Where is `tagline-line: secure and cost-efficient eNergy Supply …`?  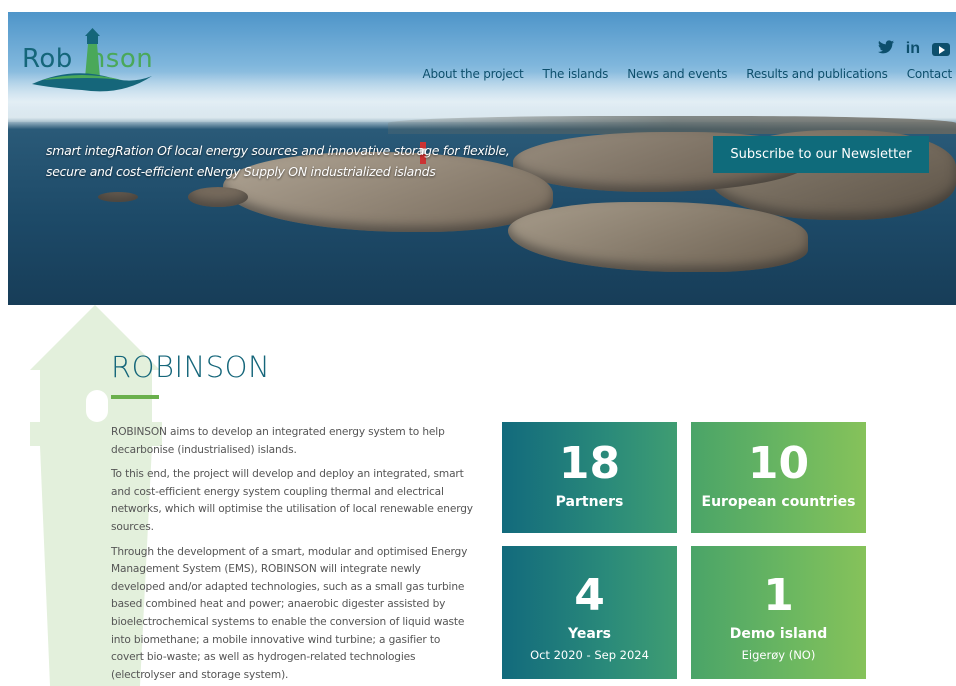
tagline-line: secure and cost-efficient eNergy Supply … is located at coordinates (241, 171).